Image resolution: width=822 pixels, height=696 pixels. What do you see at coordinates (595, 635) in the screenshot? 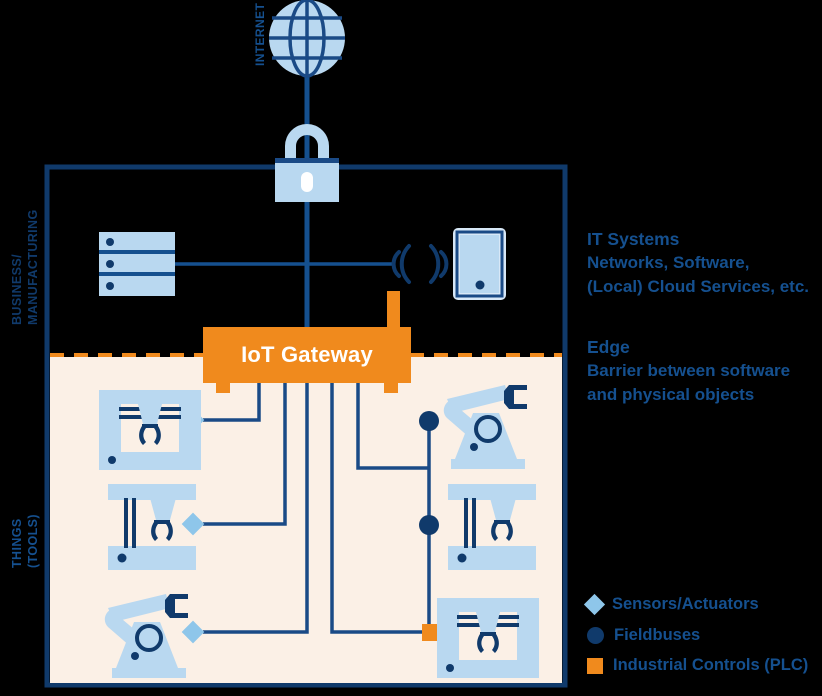
I see `fieldbus-circle-icon` at bounding box center [595, 635].